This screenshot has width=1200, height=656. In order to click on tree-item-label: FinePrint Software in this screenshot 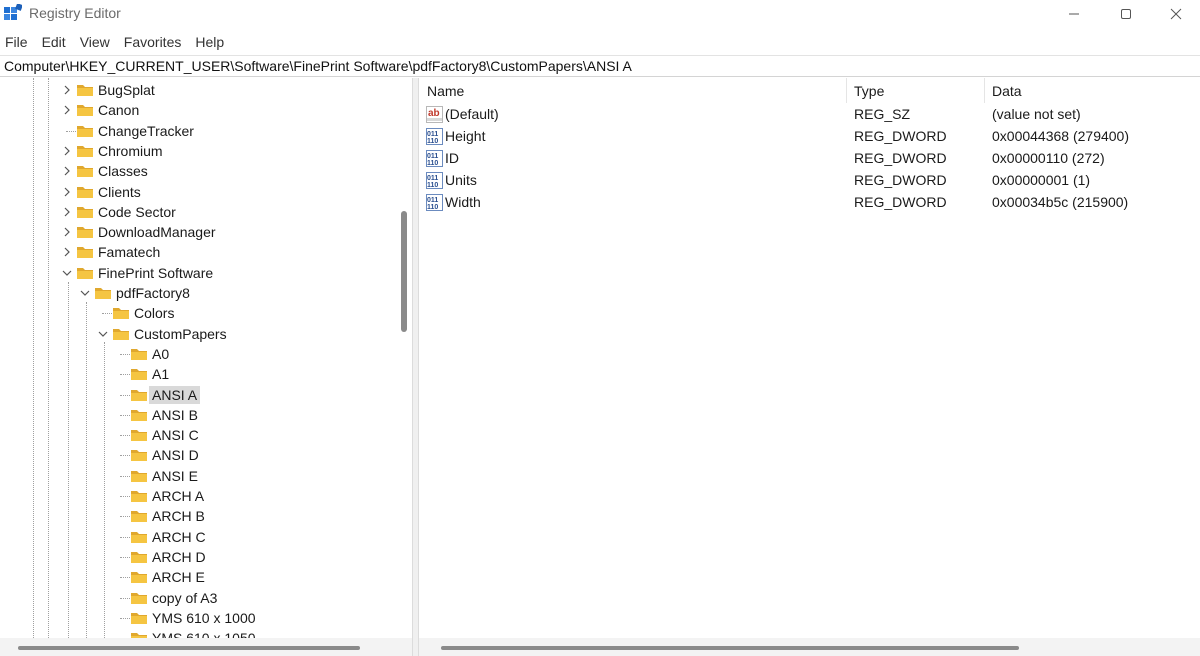, I will do `click(155, 273)`.